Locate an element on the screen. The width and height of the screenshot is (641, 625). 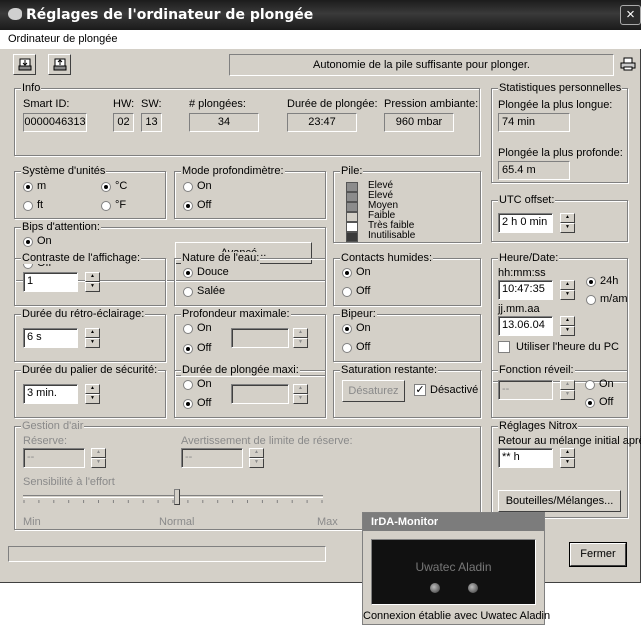
backlight-field: 6 s is located at coordinates (50, 338).